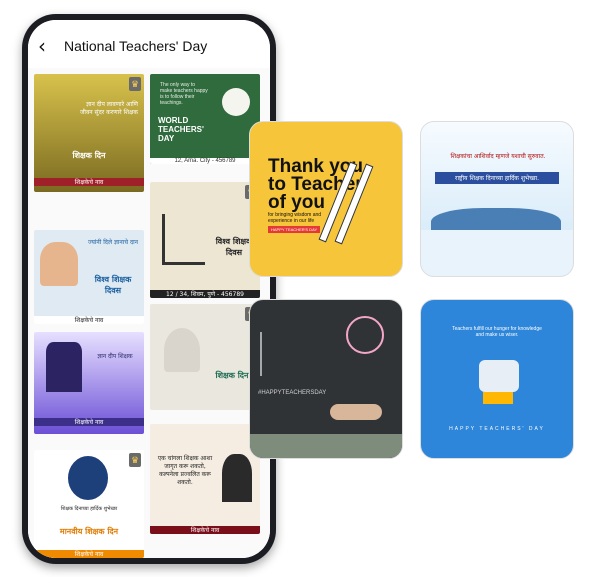 The image size is (597, 577). What do you see at coordinates (326, 446) in the screenshot?
I see `board-ledge` at bounding box center [326, 446].